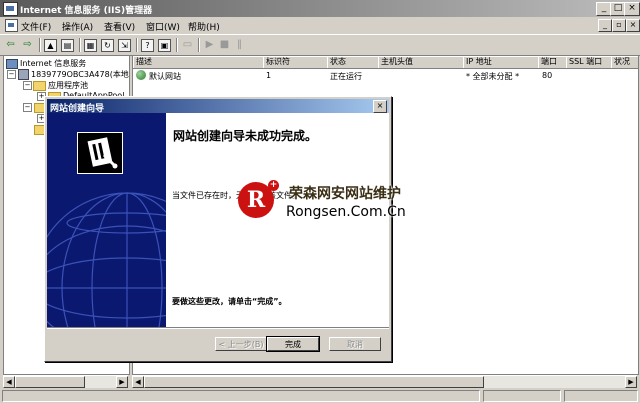 The width and height of the screenshot is (640, 403). Describe the element at coordinates (163, 26) in the screenshot. I see `menu-window: 窗口(W)` at that location.